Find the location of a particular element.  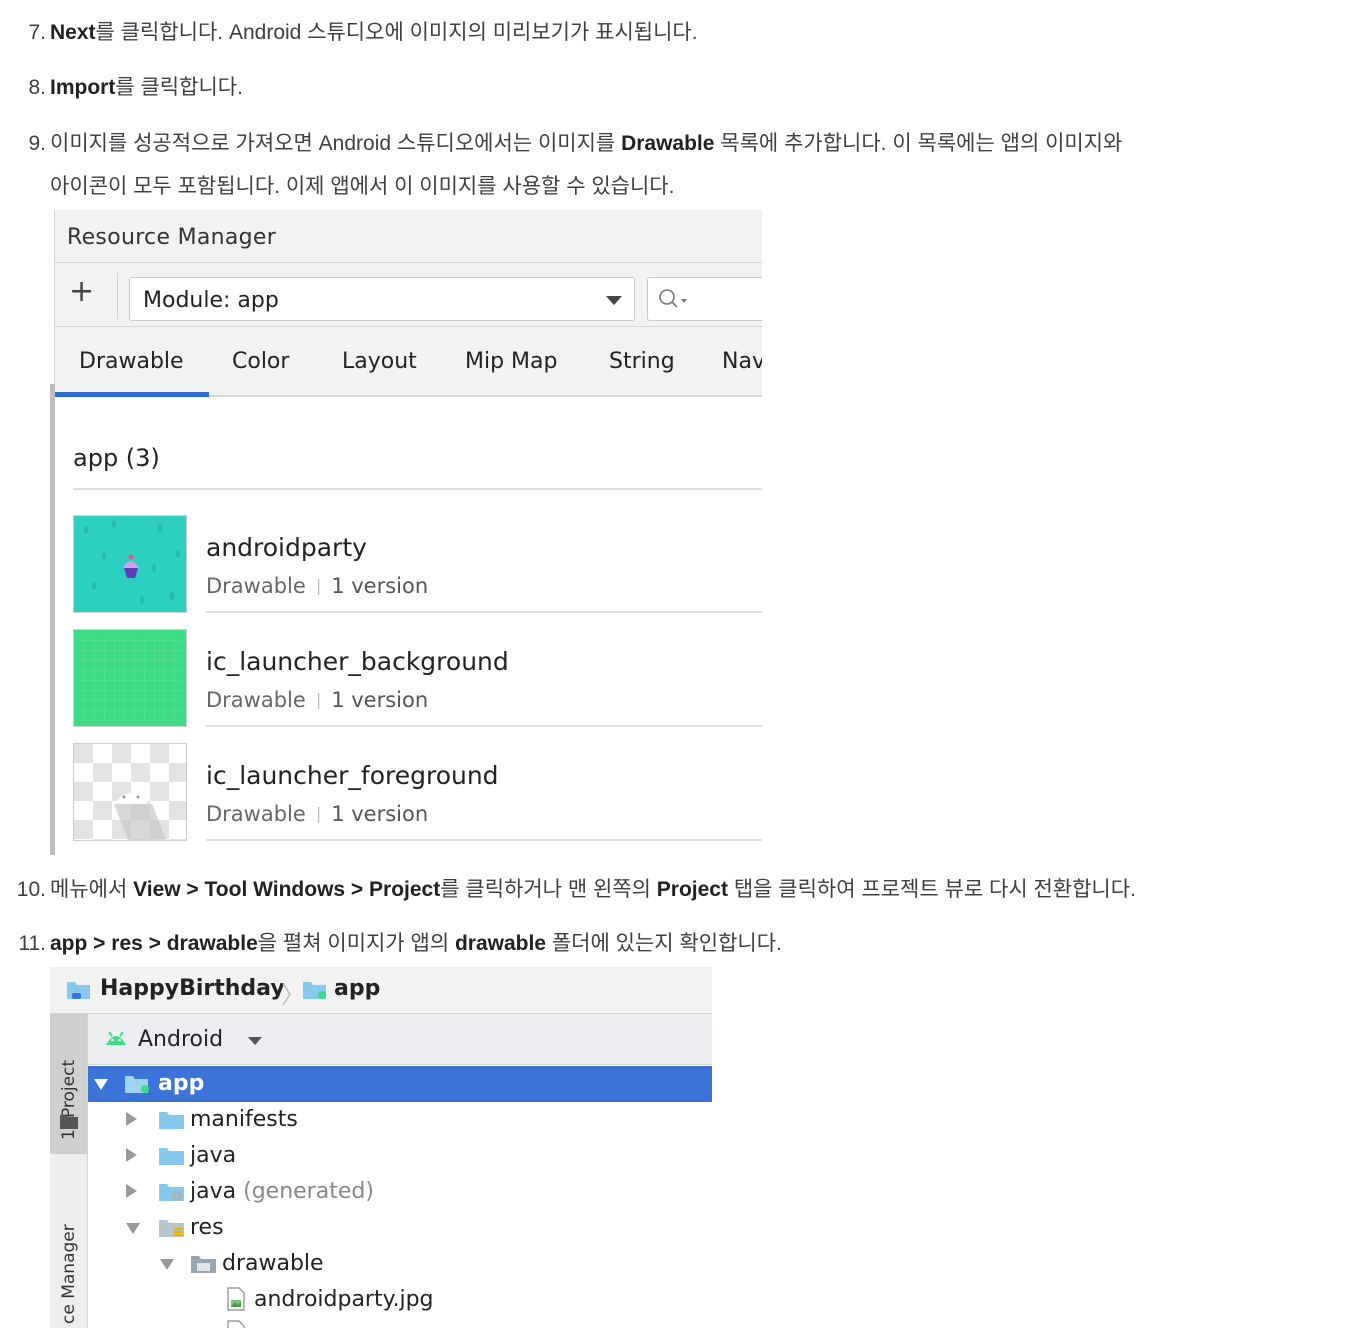

step-bold: Drawable is located at coordinates (668, 143).